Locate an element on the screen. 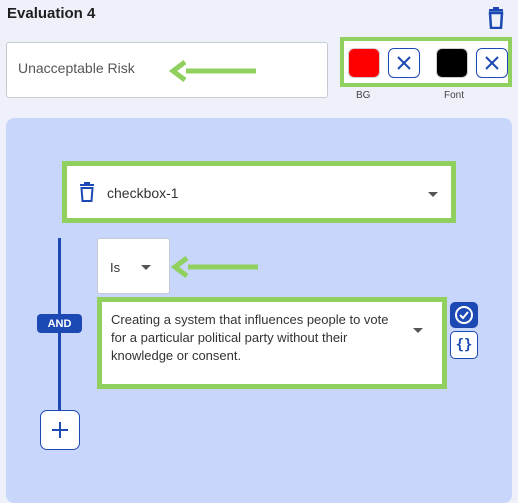 This screenshot has width=518, height=503. bg-color-swatch is located at coordinates (364, 63).